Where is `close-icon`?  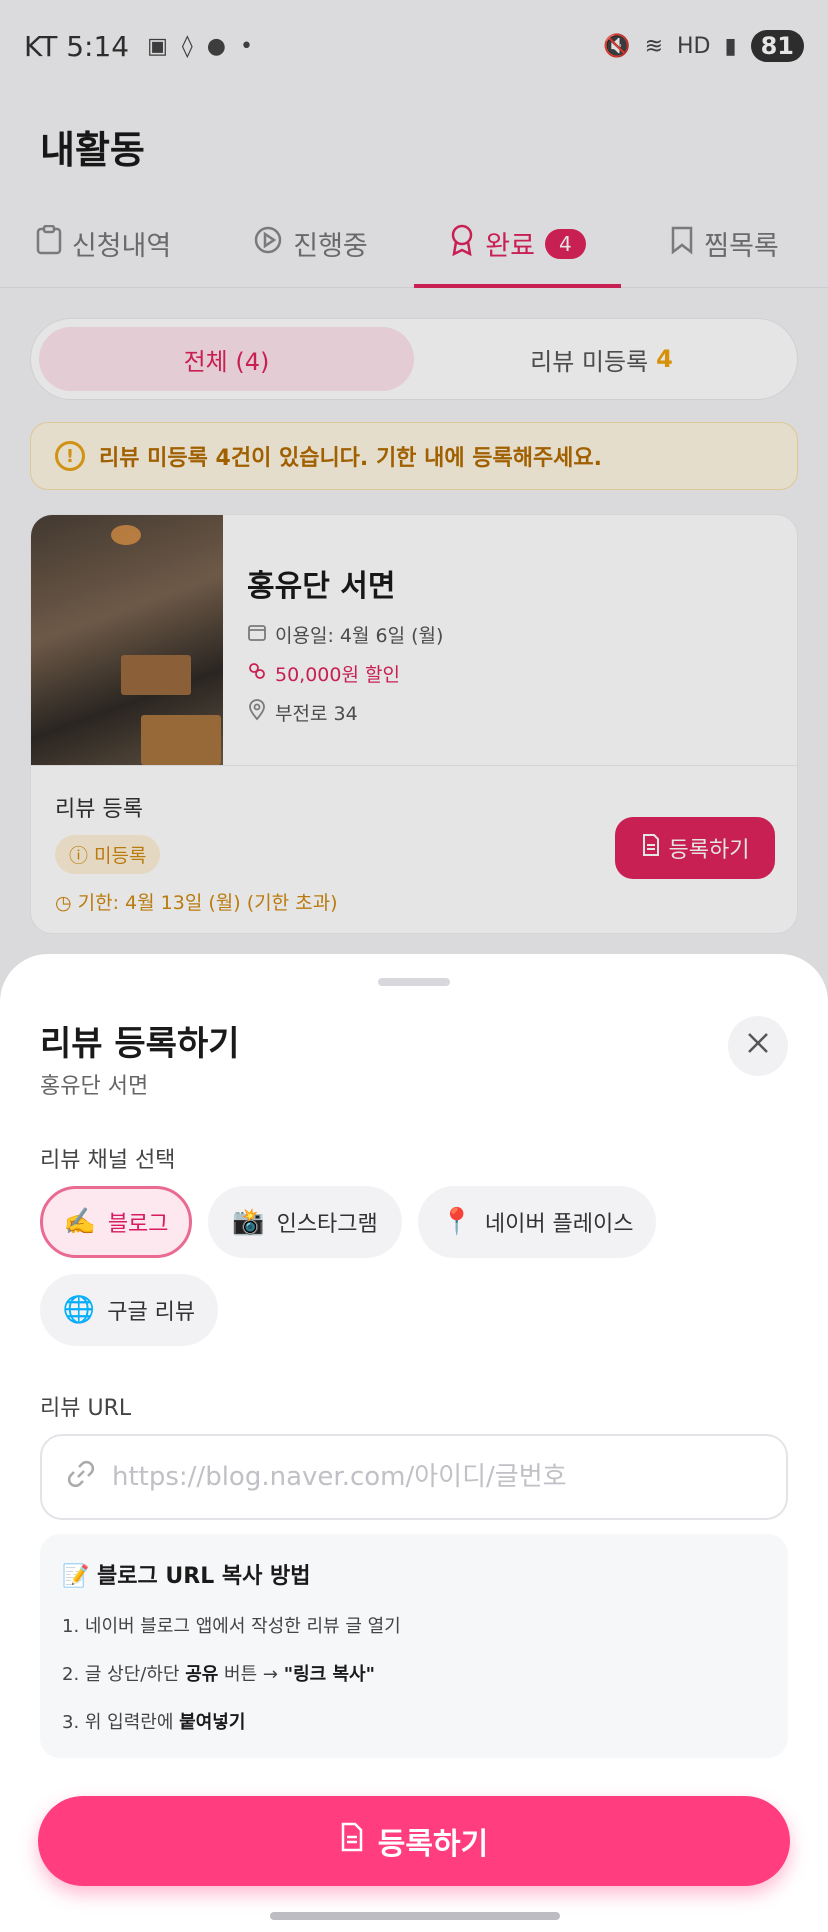 close-icon is located at coordinates (758, 1046).